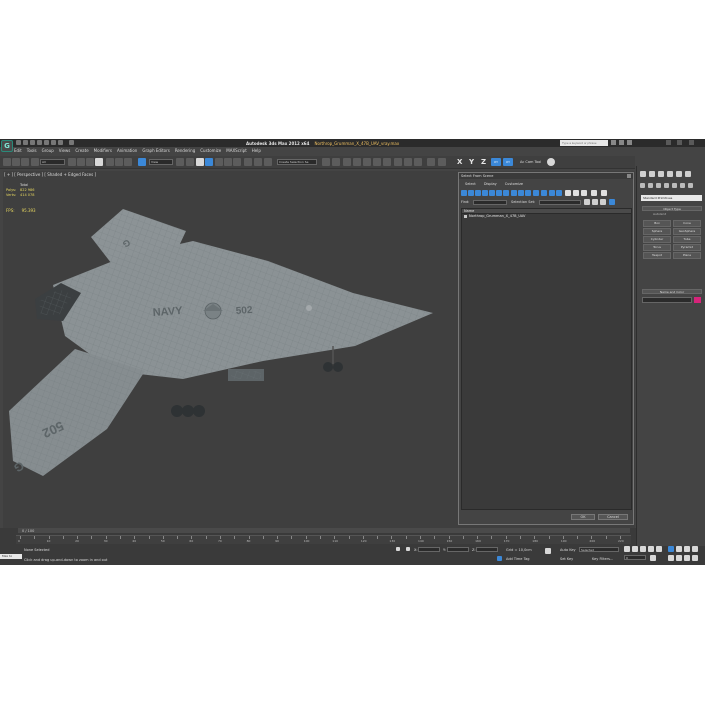  What do you see at coordinates (544, 193) in the screenshot?
I see `display-hidden-icon` at bounding box center [544, 193].